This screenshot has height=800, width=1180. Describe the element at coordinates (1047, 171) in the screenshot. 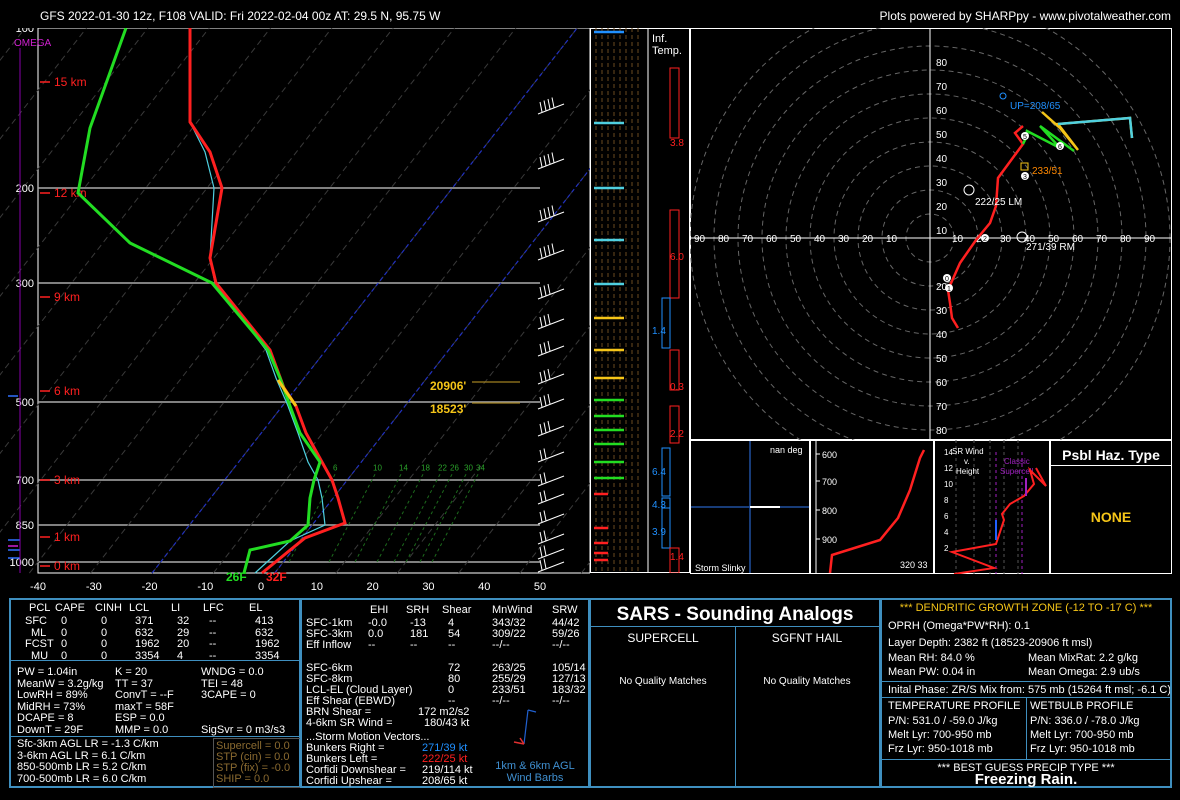

I see `mean-wind-label: 233/51` at that location.